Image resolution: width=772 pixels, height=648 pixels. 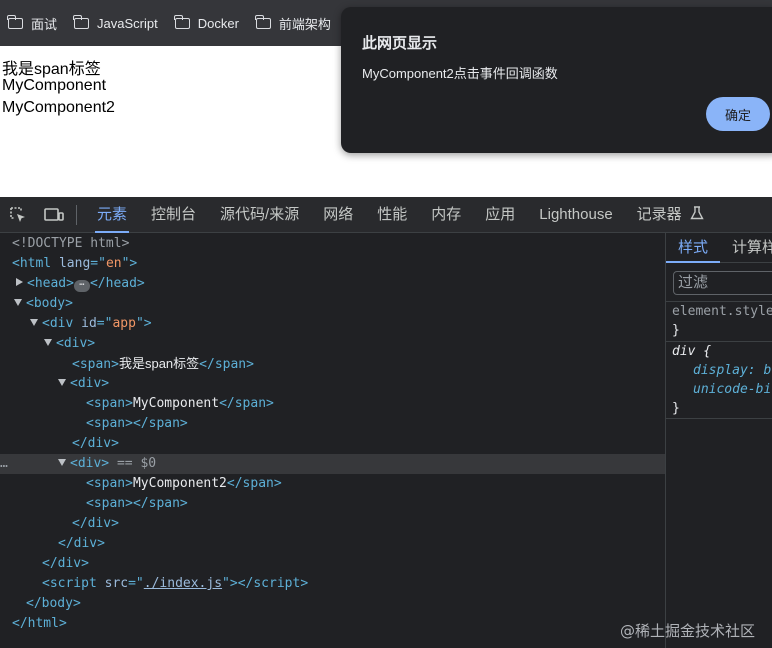 I want to click on tree-row-span: <span>我是span标签</span>, so click(x=332, y=364).